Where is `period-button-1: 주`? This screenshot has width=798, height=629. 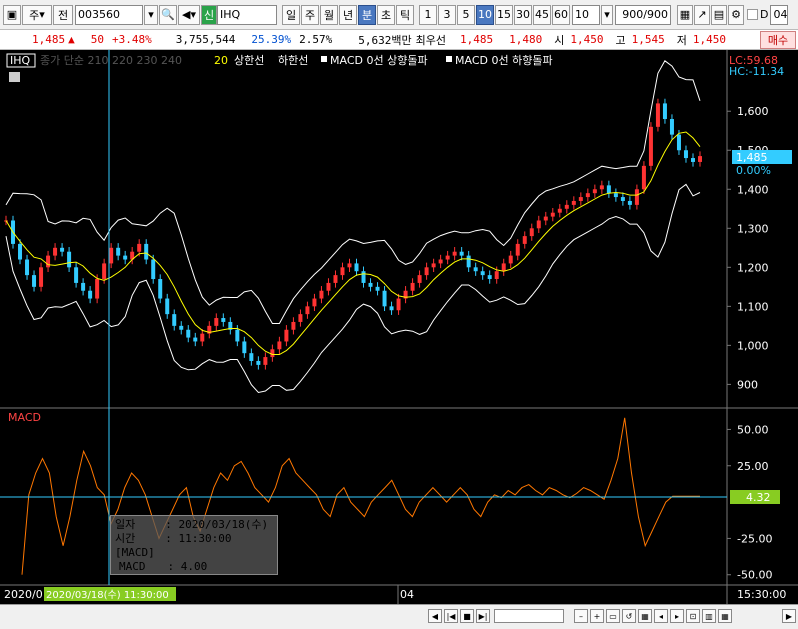 period-button-1: 주 is located at coordinates (310, 14).